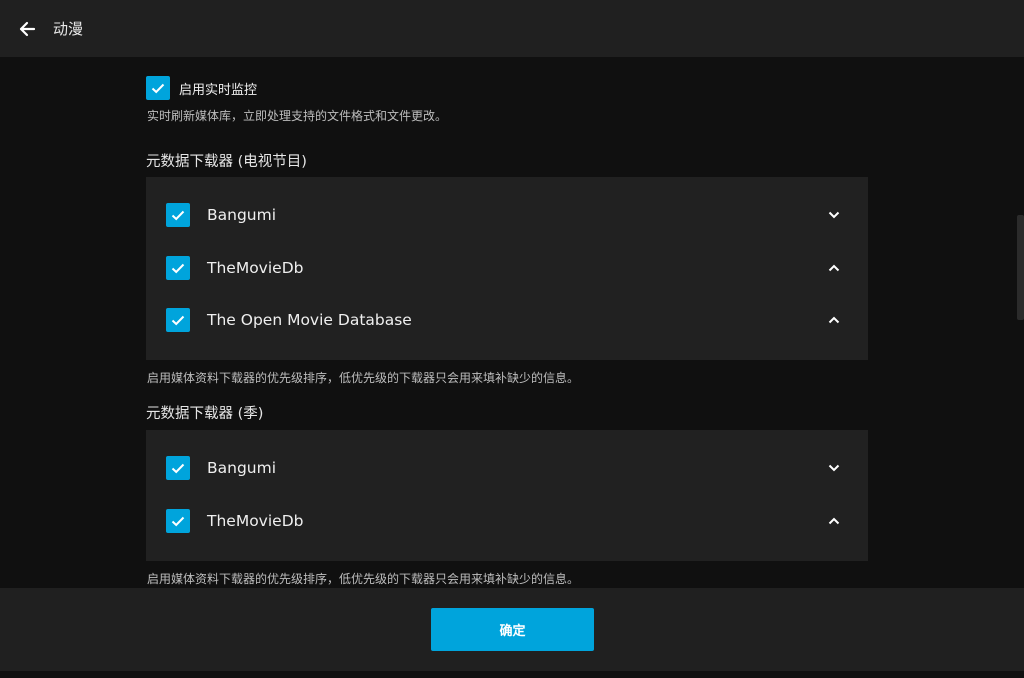 Image resolution: width=1024 pixels, height=678 pixels. I want to click on realtime-monitor-label: 启用实时监控, so click(218, 90).